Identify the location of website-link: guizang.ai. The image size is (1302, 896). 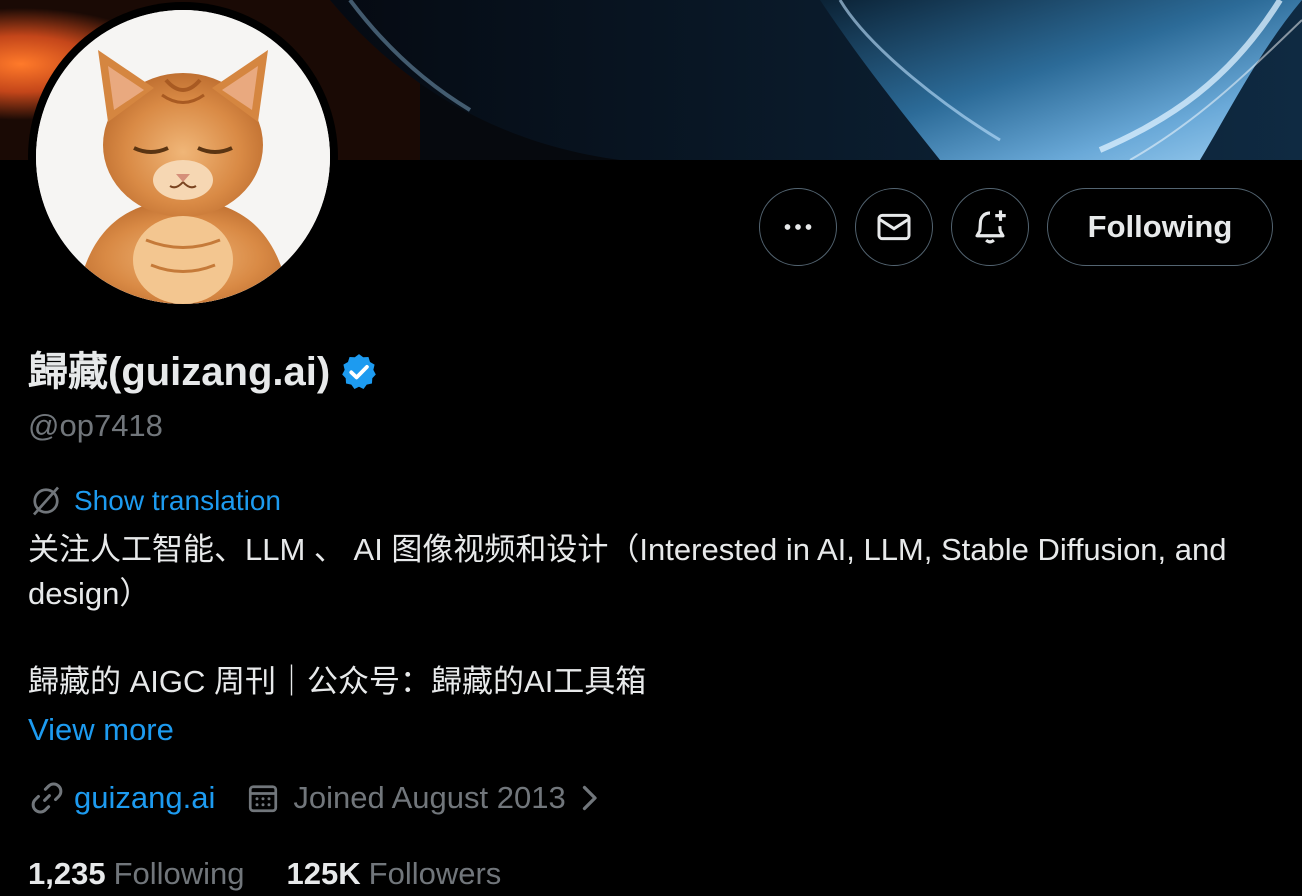
(144, 798).